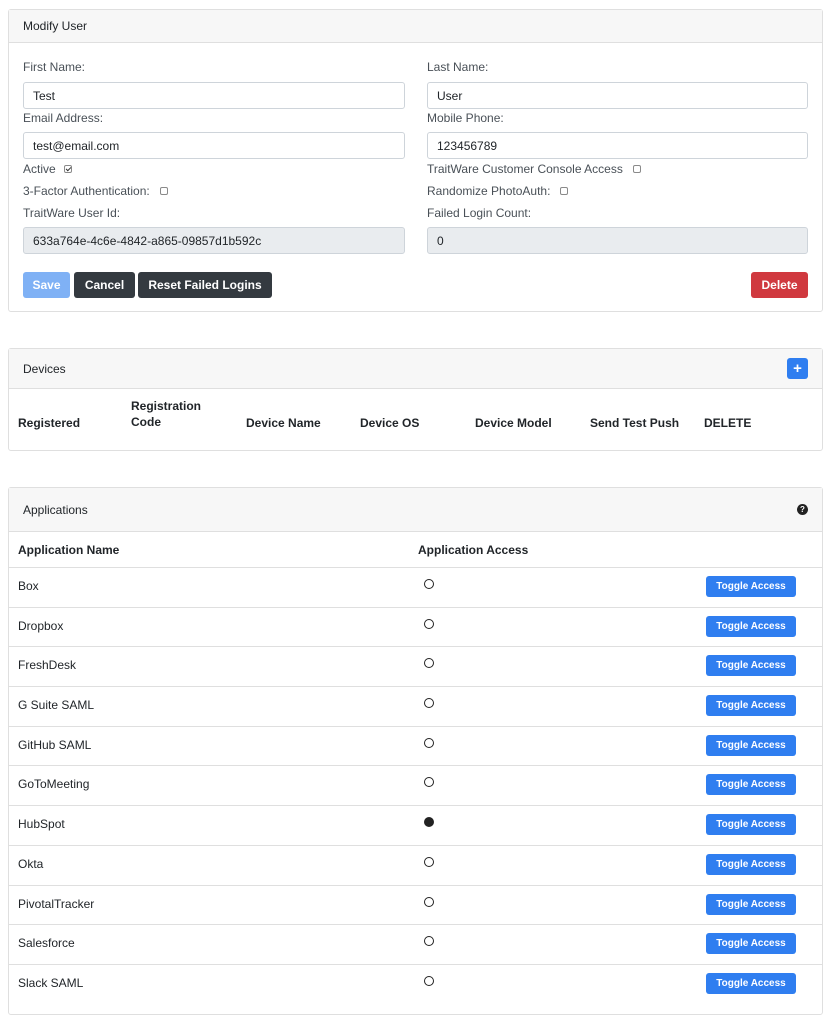  What do you see at coordinates (214, 240) in the screenshot?
I see `user-id-field: 633a764e-4c6e-4842-a865-09857d1b592c` at bounding box center [214, 240].